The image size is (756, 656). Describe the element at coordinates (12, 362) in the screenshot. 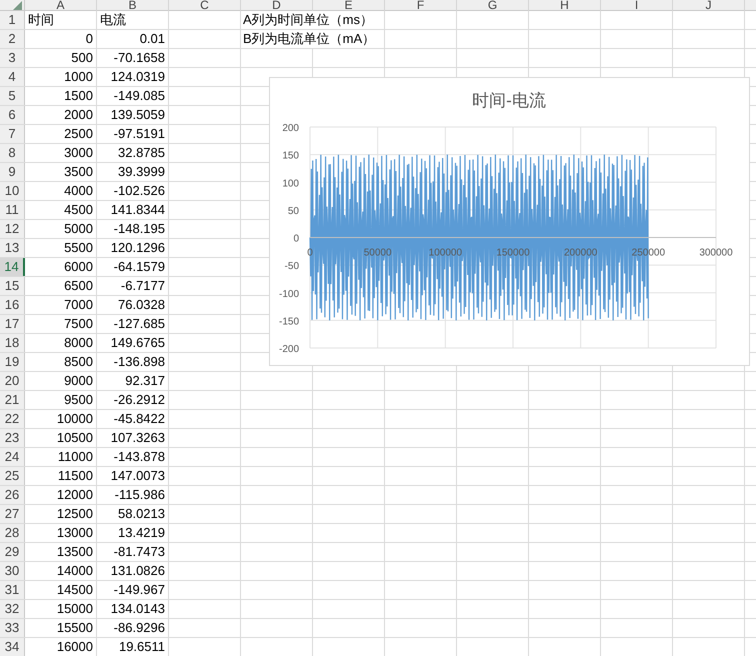

I see `row-number: 19` at that location.